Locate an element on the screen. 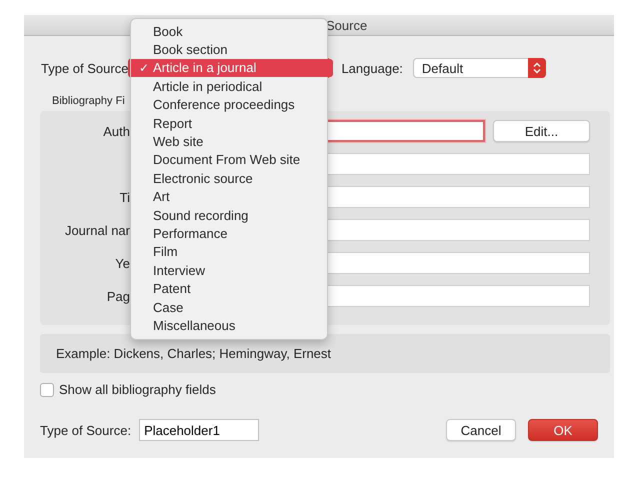  checkbox-label: Show all bibliography fields is located at coordinates (137, 389).